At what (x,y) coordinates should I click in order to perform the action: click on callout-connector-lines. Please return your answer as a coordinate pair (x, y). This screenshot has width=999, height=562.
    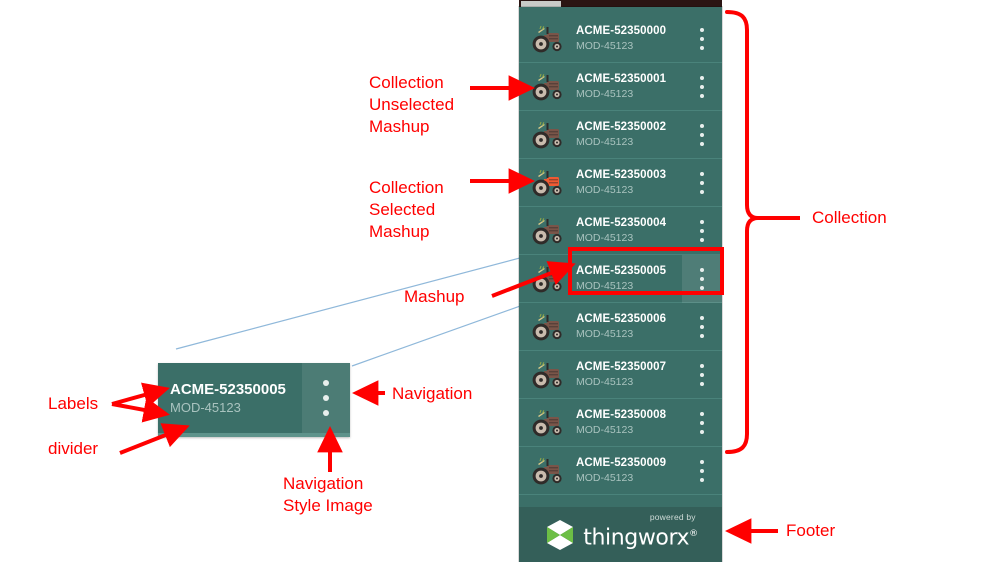
    Looking at the image, I should click on (370, 306).